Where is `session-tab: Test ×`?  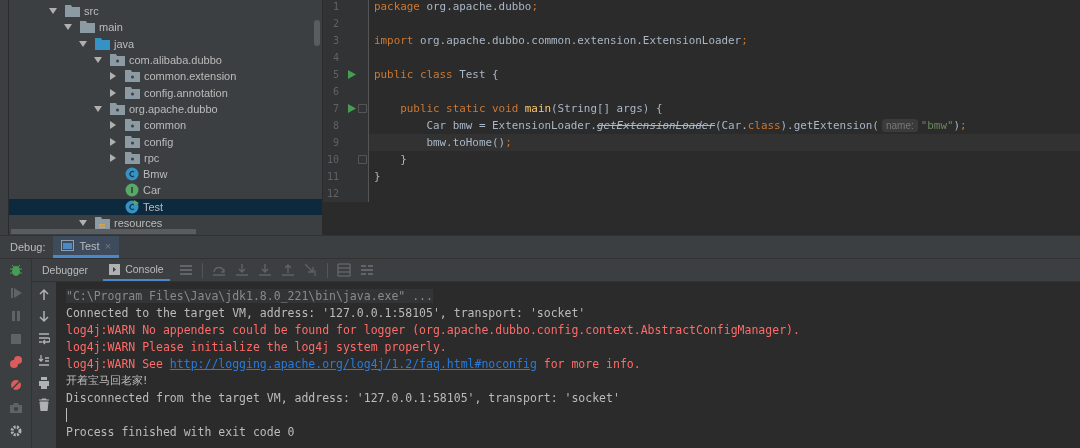 session-tab: Test × is located at coordinates (86, 247).